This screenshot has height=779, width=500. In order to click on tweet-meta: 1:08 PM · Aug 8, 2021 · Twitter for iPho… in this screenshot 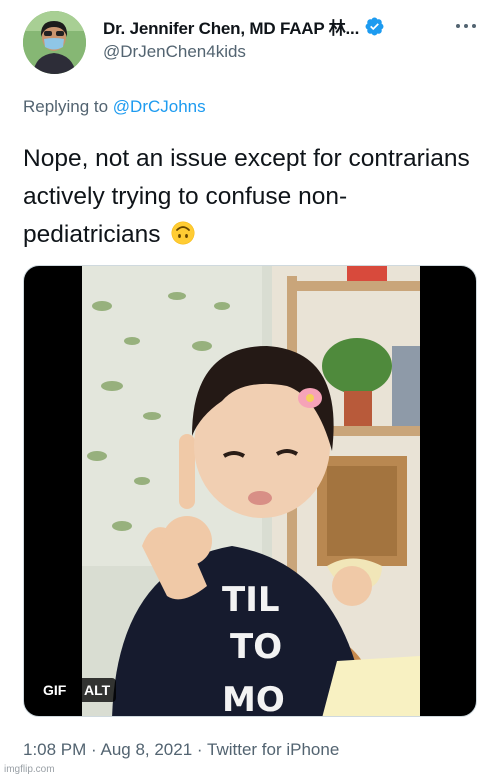, I will do `click(181, 750)`.